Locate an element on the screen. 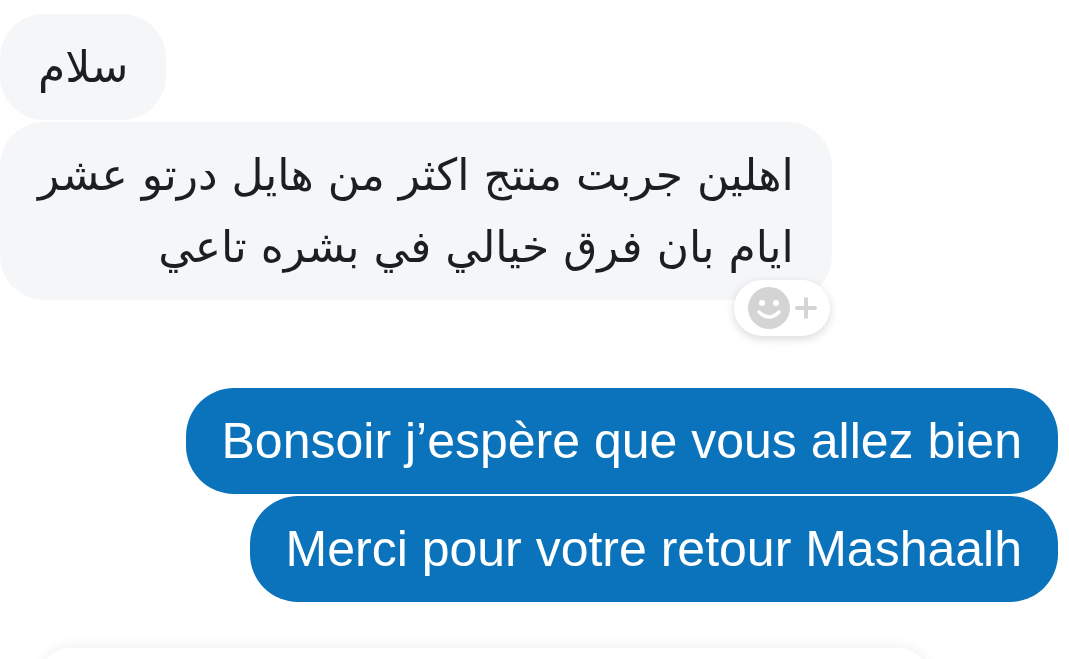 The width and height of the screenshot is (1069, 659). add-reaction-button is located at coordinates (781, 308).